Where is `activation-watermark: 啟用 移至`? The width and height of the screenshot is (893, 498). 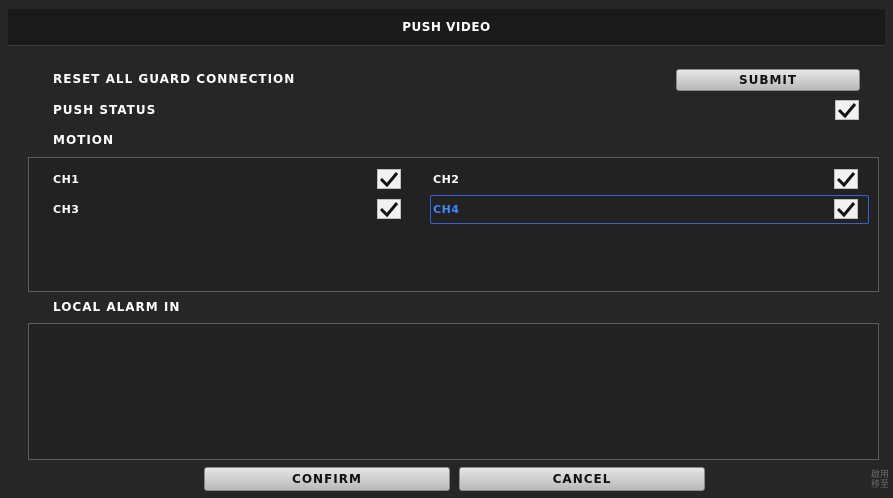 activation-watermark: 啟用 移至 is located at coordinates (880, 480).